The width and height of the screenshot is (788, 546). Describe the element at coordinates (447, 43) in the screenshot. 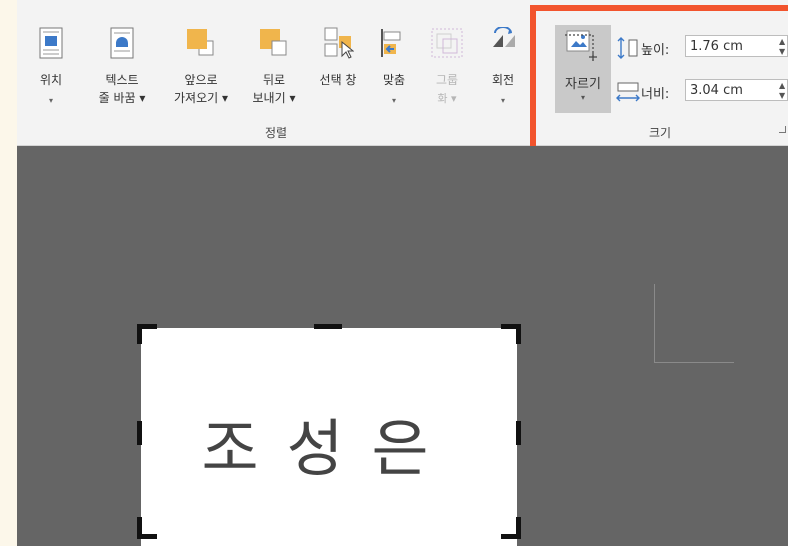

I see `group-icon` at that location.